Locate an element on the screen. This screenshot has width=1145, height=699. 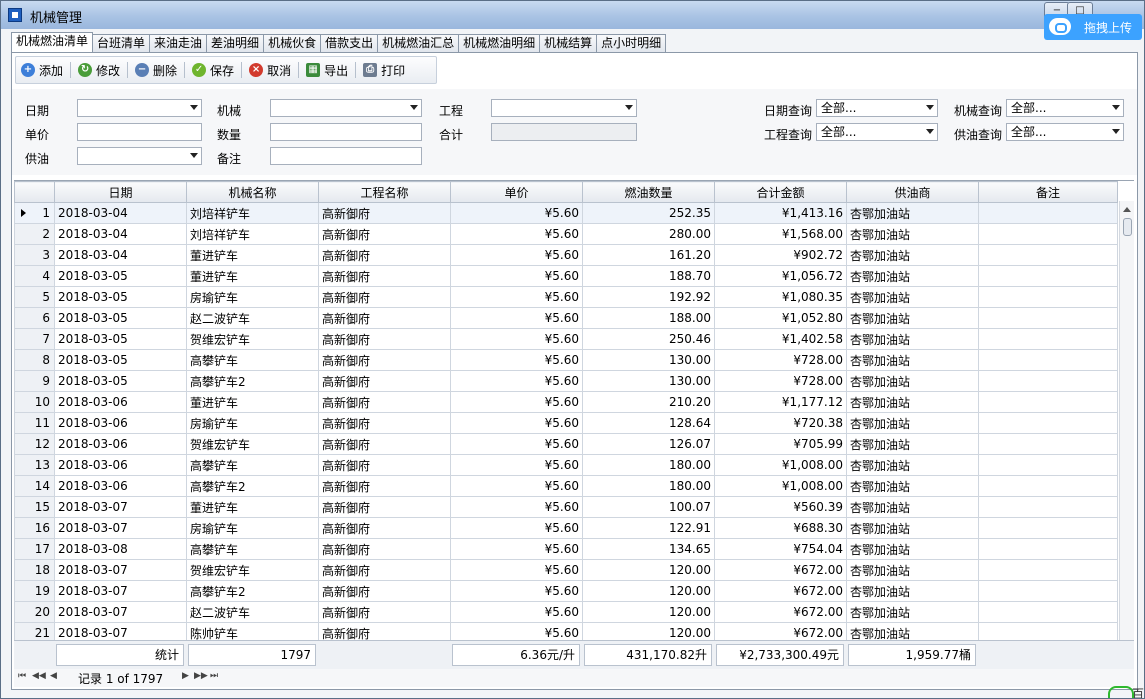
tab-7: 机械燃油明细 is located at coordinates (499, 43).